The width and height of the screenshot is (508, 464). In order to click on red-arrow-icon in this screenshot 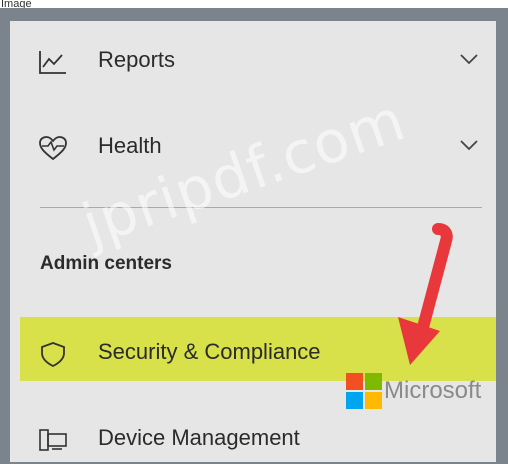, I will do `click(425, 294)`.